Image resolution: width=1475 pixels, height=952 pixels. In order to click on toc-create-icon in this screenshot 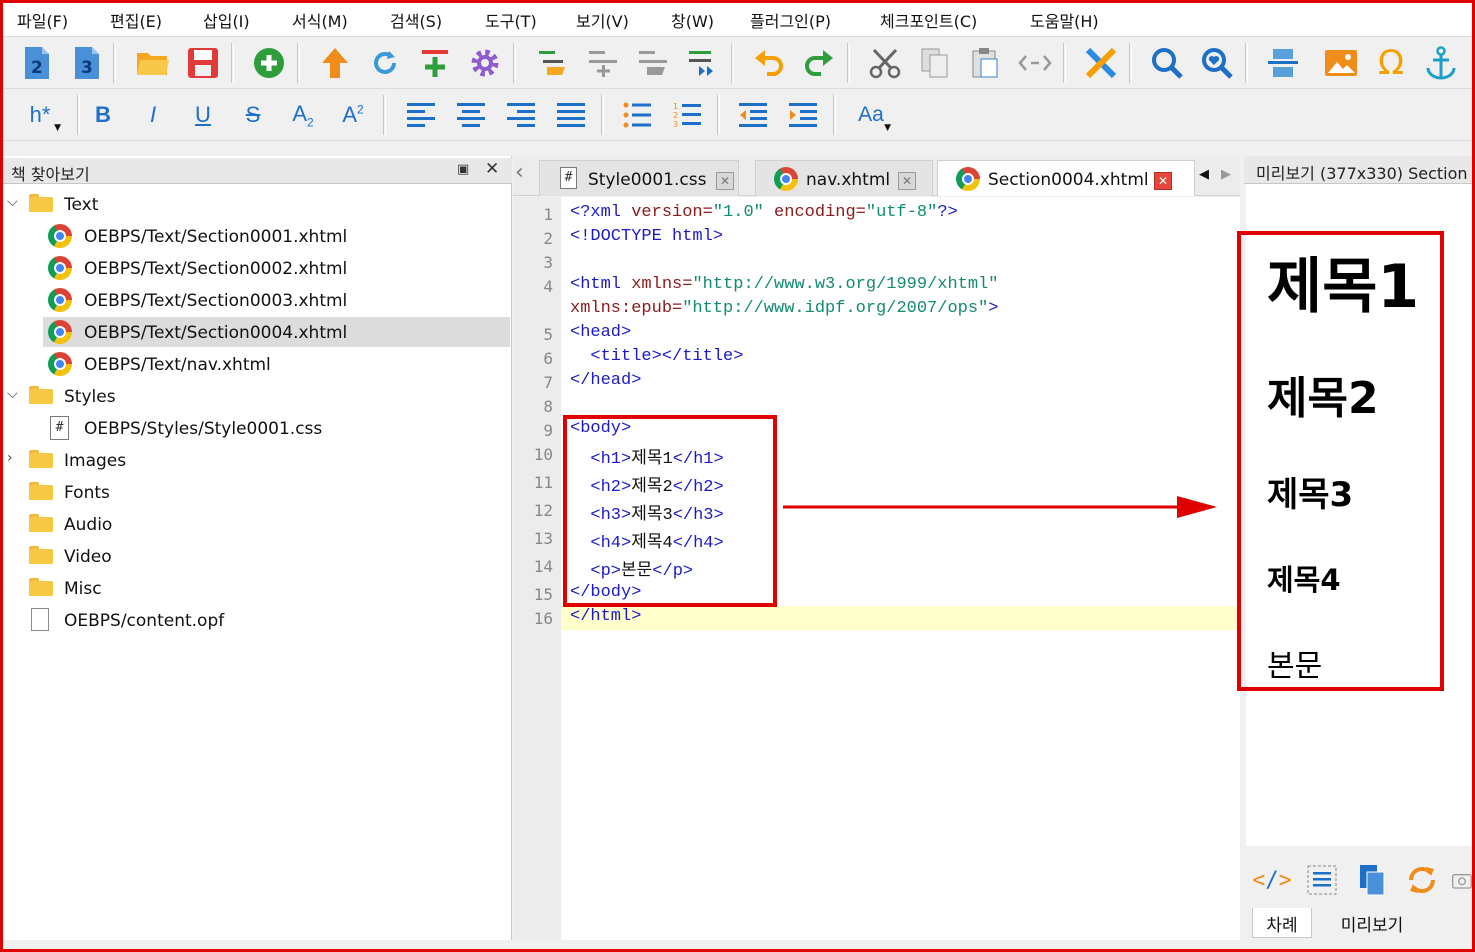, I will do `click(553, 63)`.